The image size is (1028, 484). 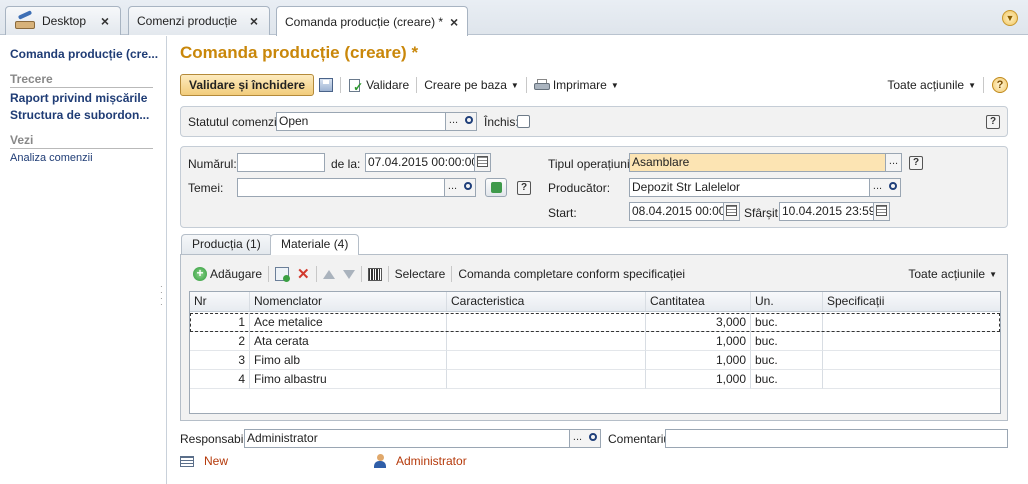 What do you see at coordinates (375, 274) in the screenshot?
I see `barcode-button` at bounding box center [375, 274].